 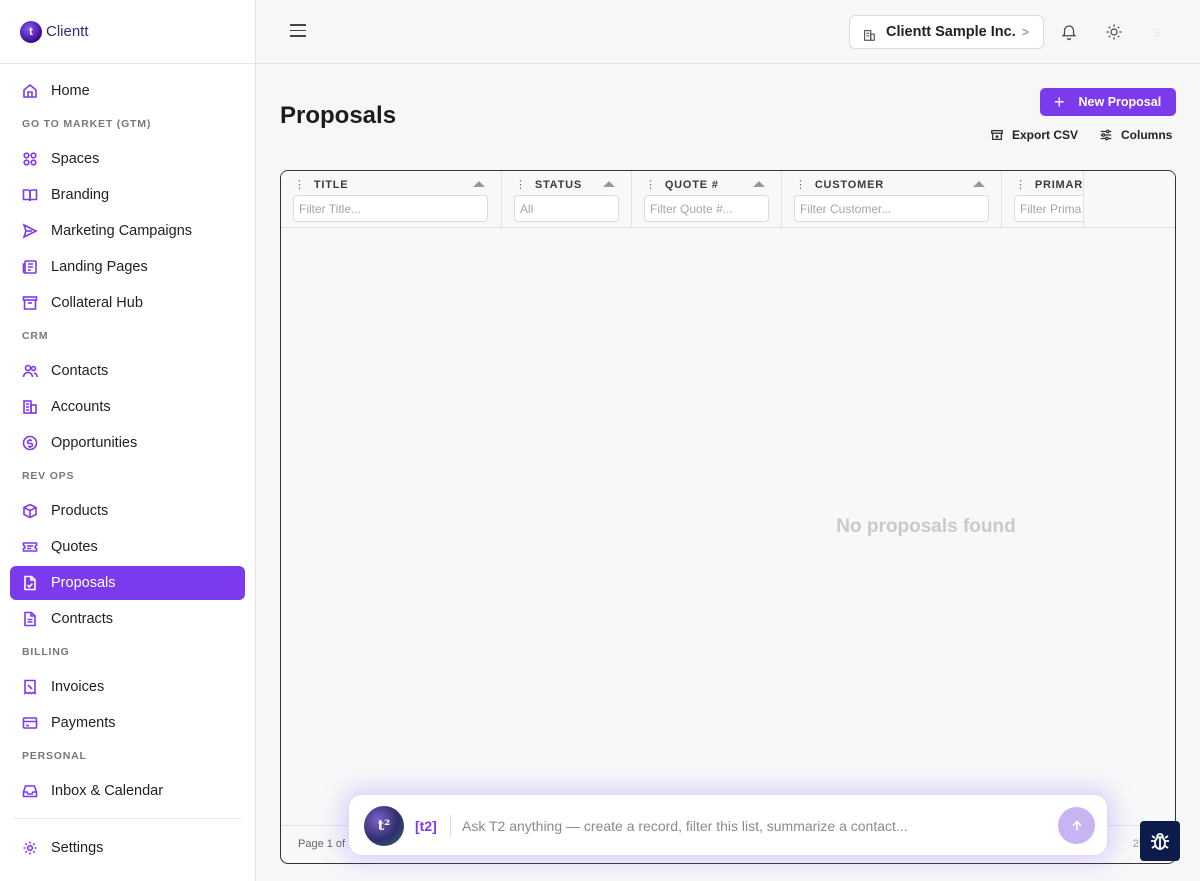 What do you see at coordinates (48, 476) in the screenshot?
I see `nav-section-heading: REV OPS` at bounding box center [48, 476].